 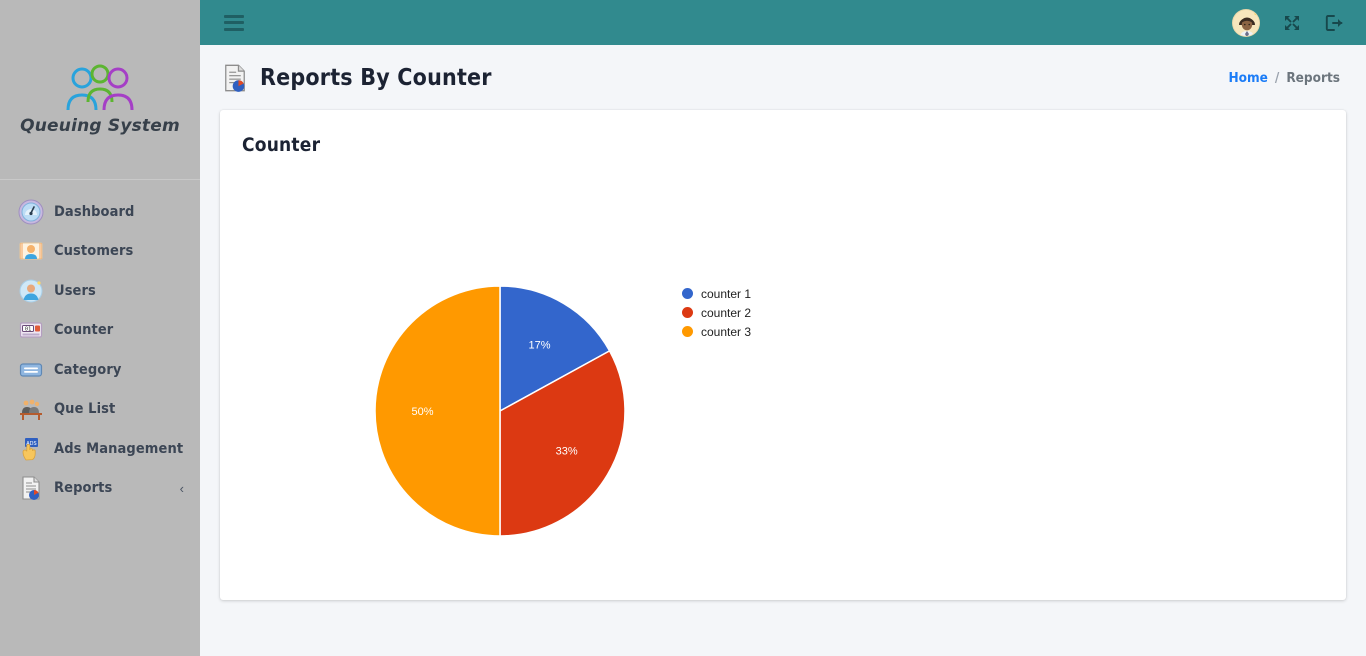 I want to click on sidebar-item-label: Reports, so click(x=83, y=488).